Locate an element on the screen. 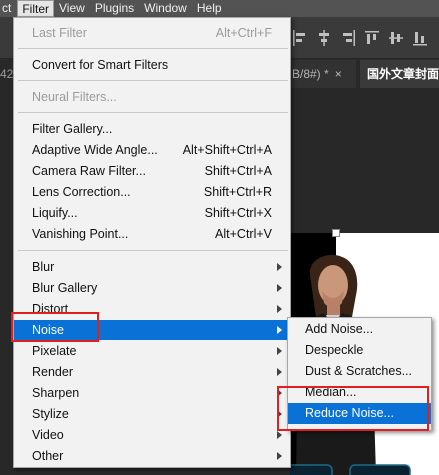 The width and height of the screenshot is (439, 475). menu-item-label: Other is located at coordinates (48, 456).